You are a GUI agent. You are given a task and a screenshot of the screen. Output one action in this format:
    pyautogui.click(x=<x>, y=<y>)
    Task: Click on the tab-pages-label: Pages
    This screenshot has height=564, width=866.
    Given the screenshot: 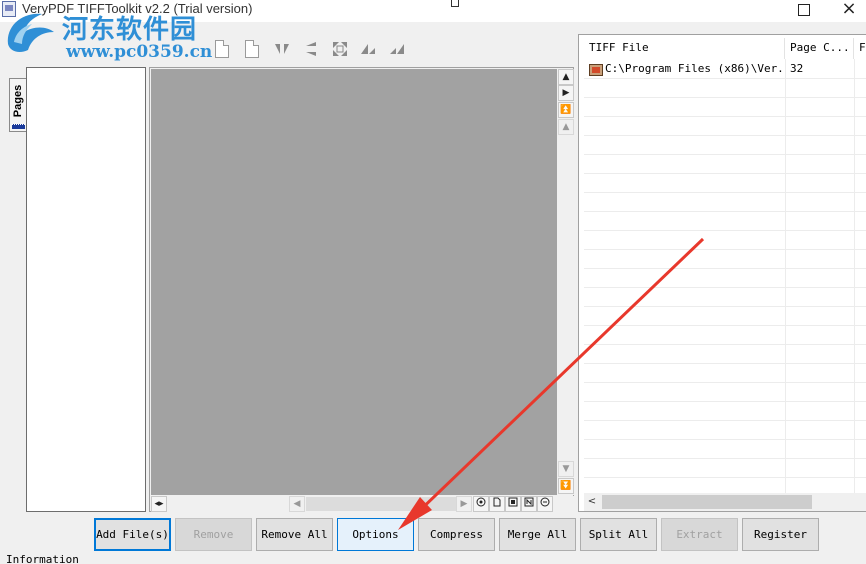 What is the action you would take?
    pyautogui.click(x=18, y=101)
    